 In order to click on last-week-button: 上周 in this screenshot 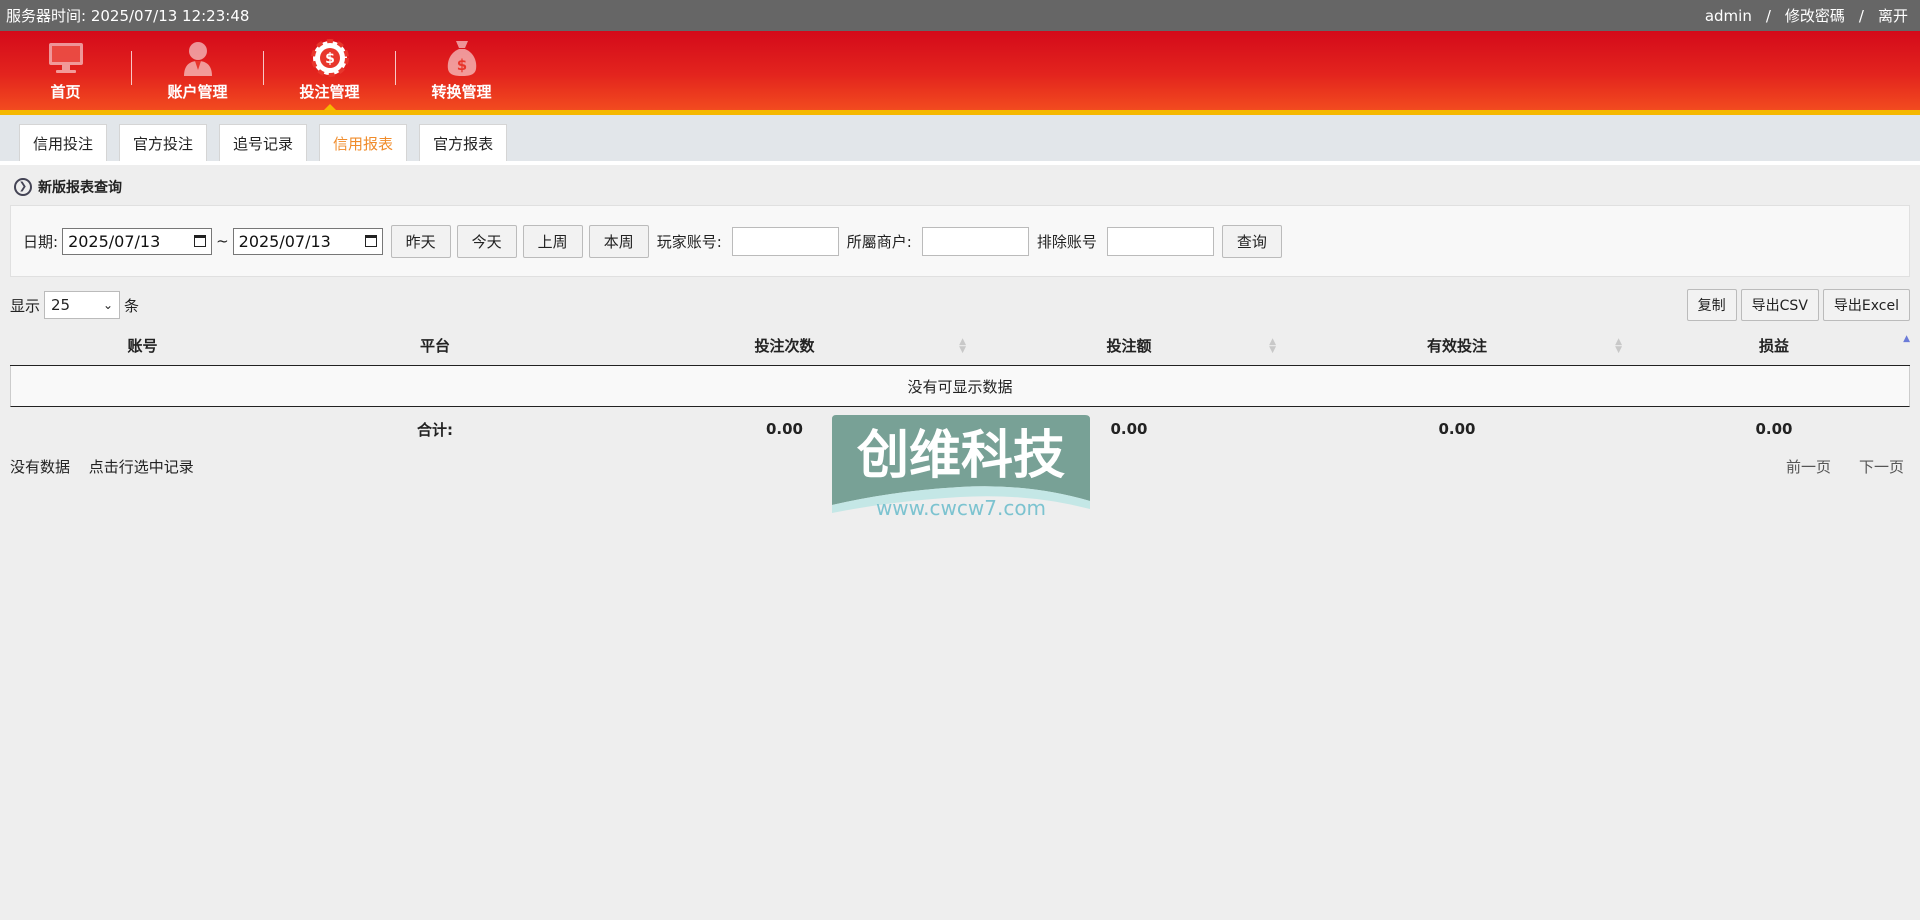, I will do `click(552, 241)`.